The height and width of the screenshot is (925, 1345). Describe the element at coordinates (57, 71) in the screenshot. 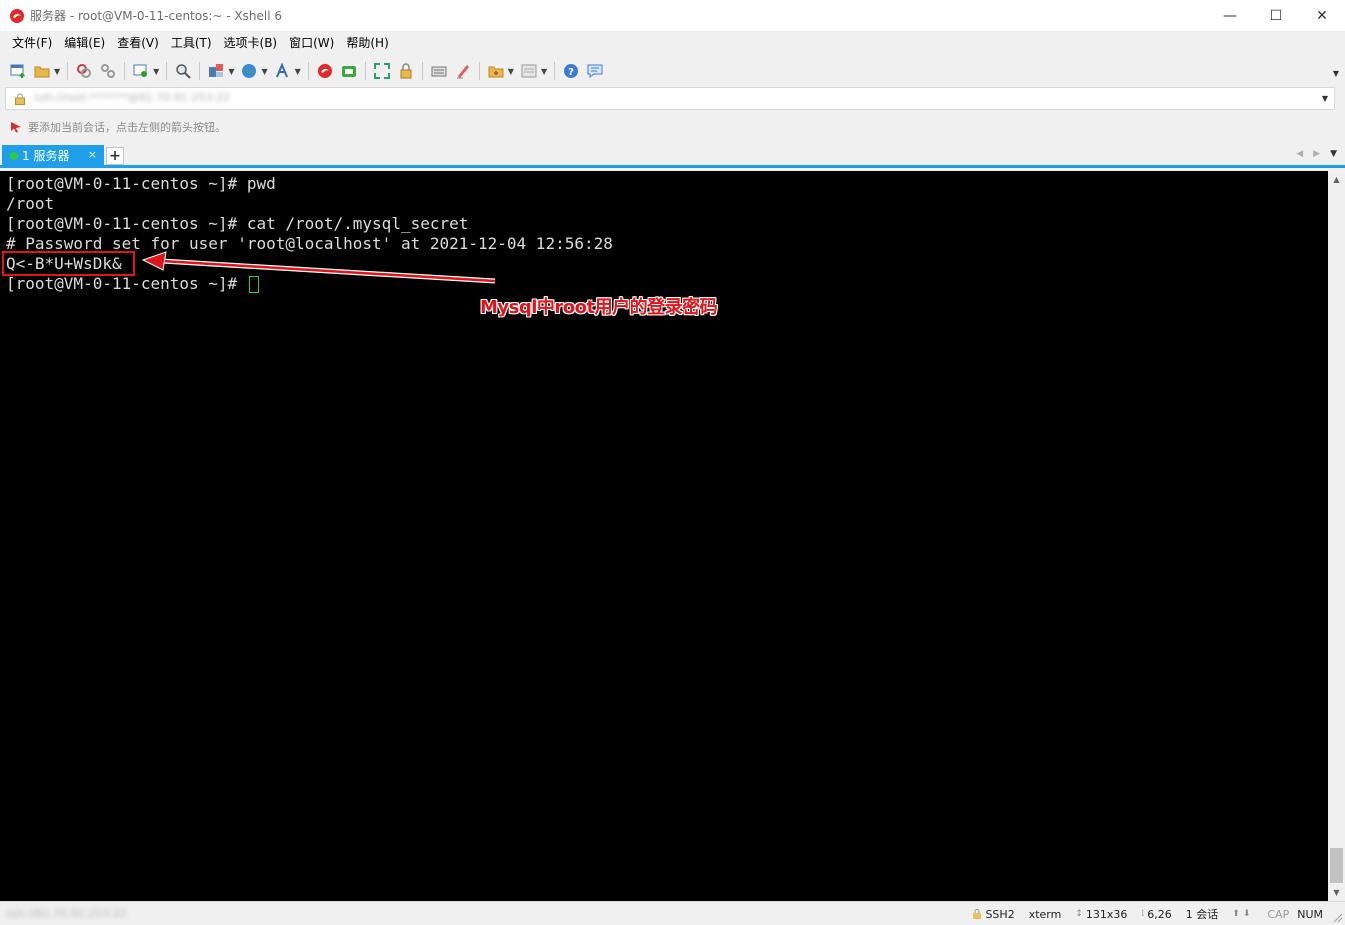

I see `open-dropdown-icon: ▼` at that location.